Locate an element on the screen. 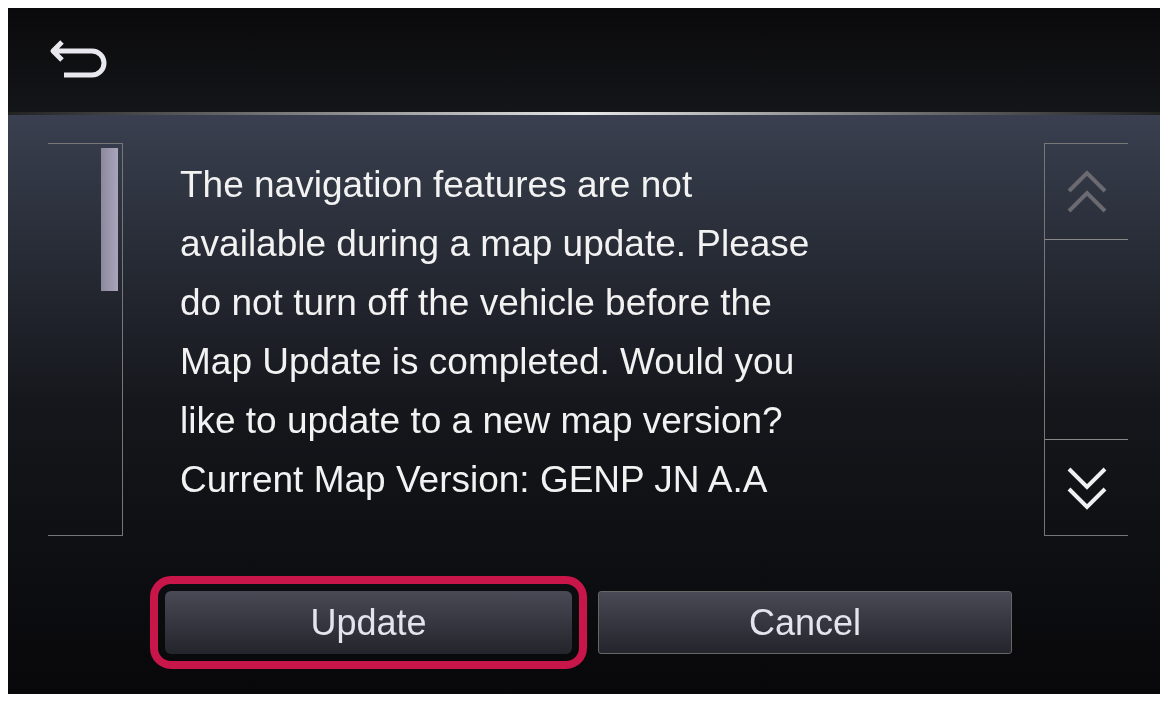  cancel-button: Cancel is located at coordinates (805, 622).